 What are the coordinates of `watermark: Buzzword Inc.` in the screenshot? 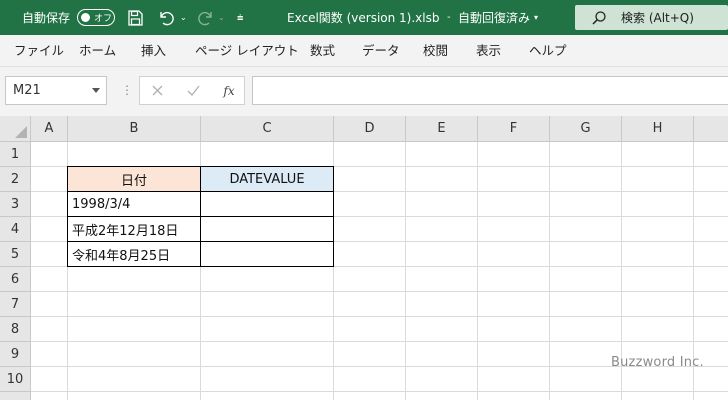 It's located at (657, 362).